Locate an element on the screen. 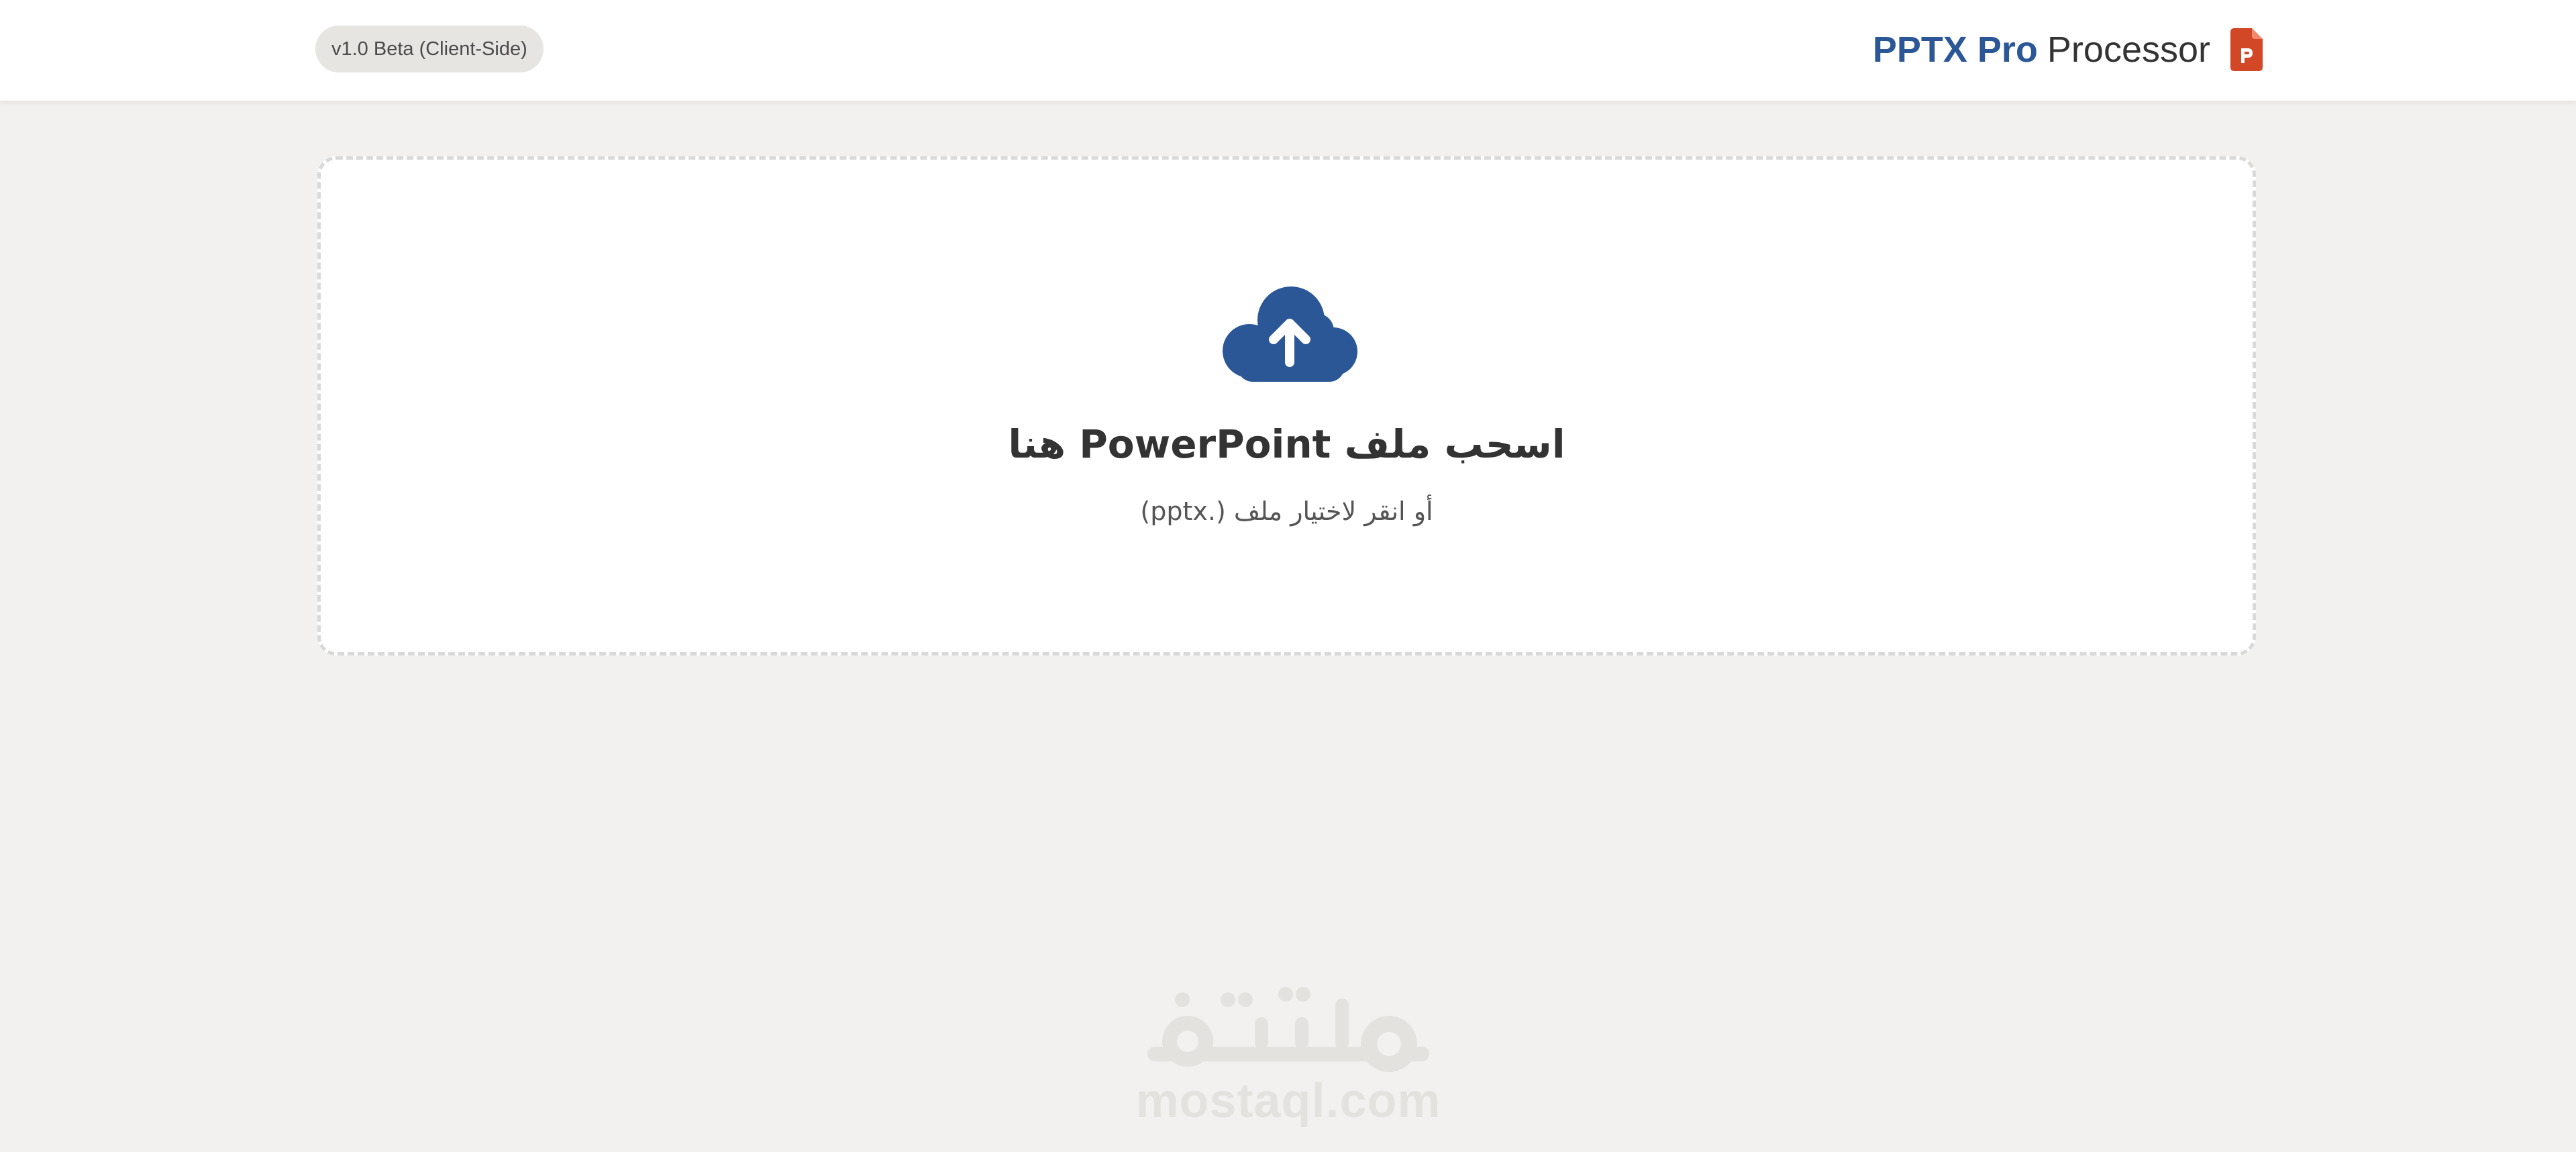 The image size is (2576, 1152). mostaql-watermark: mostaql.com is located at coordinates (1288, 1057).